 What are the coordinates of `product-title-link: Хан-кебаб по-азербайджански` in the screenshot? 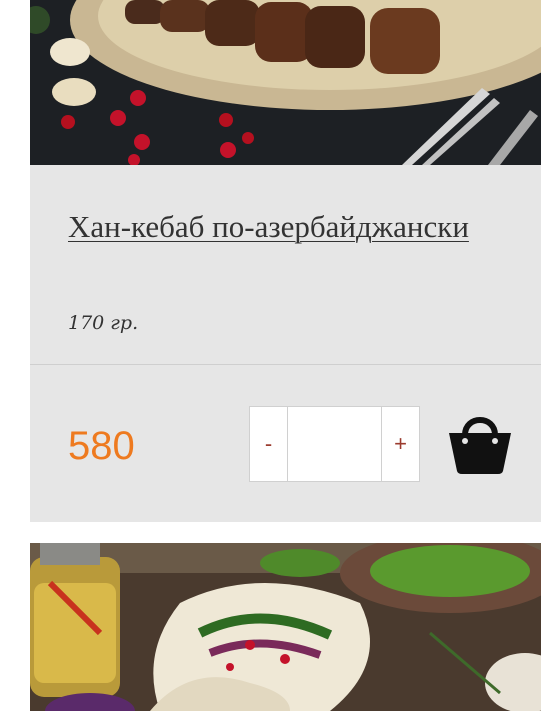 It's located at (288, 227).